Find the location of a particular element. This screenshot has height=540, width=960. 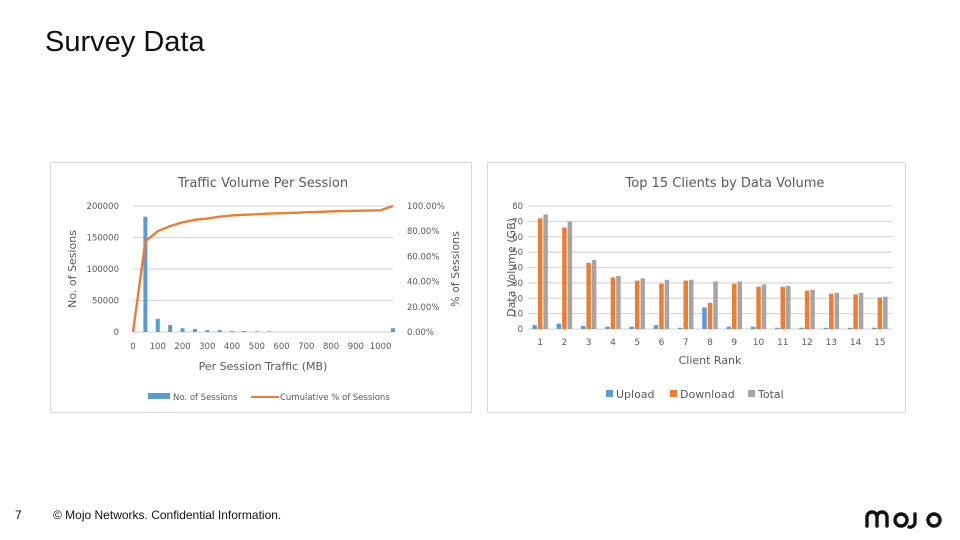

legend-swatch-total is located at coordinates (751, 393).